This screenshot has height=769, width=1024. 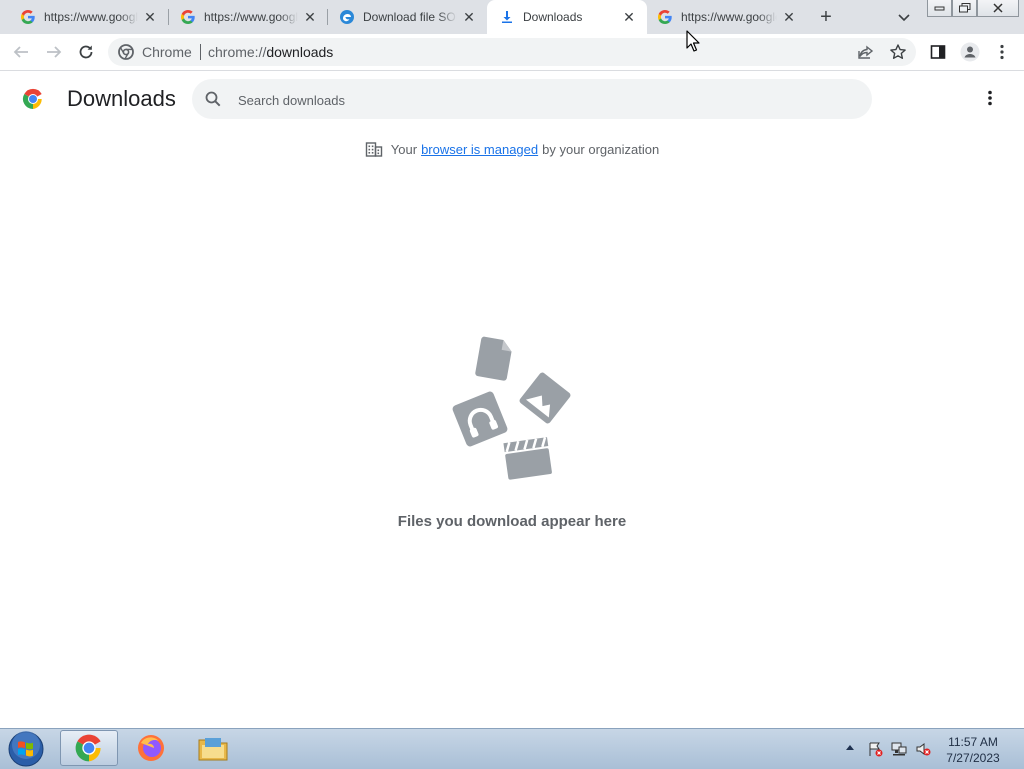 I want to click on action-center-flag-icon, so click(x=875, y=749).